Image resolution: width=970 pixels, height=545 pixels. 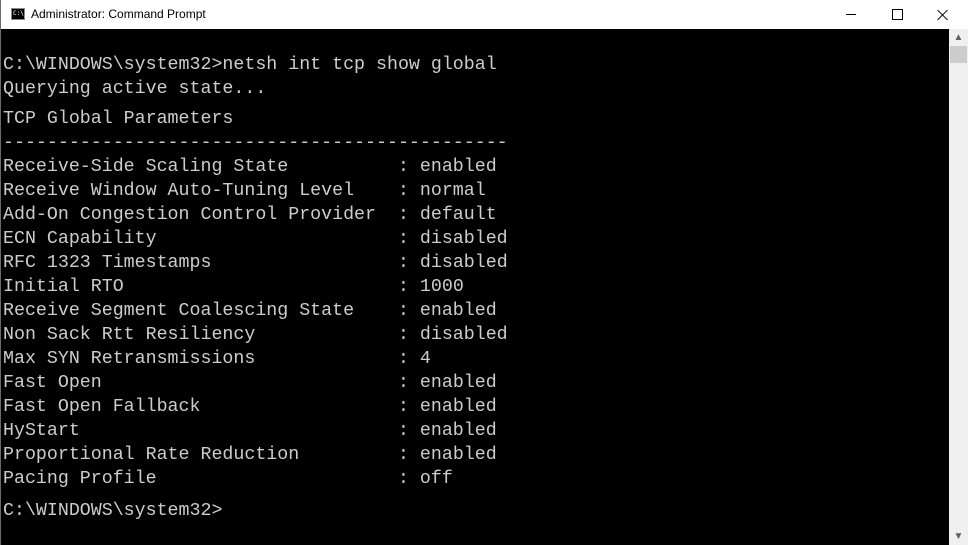 I want to click on parameter-name: Receive Segment Coalescing State, so click(x=179, y=311).